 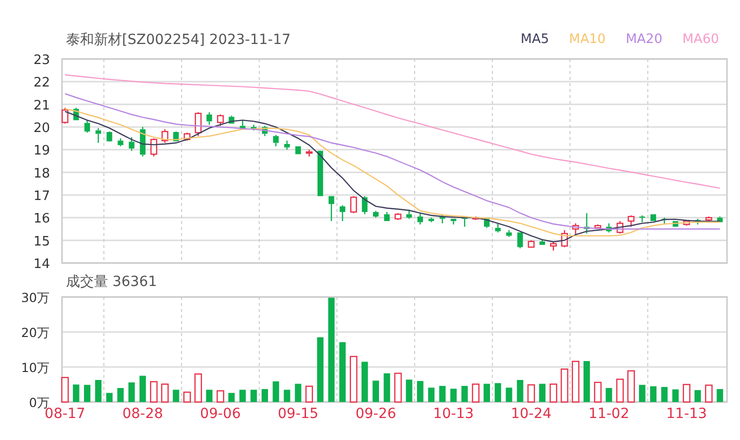 I want to click on axis-label: 23, so click(x=41, y=60).